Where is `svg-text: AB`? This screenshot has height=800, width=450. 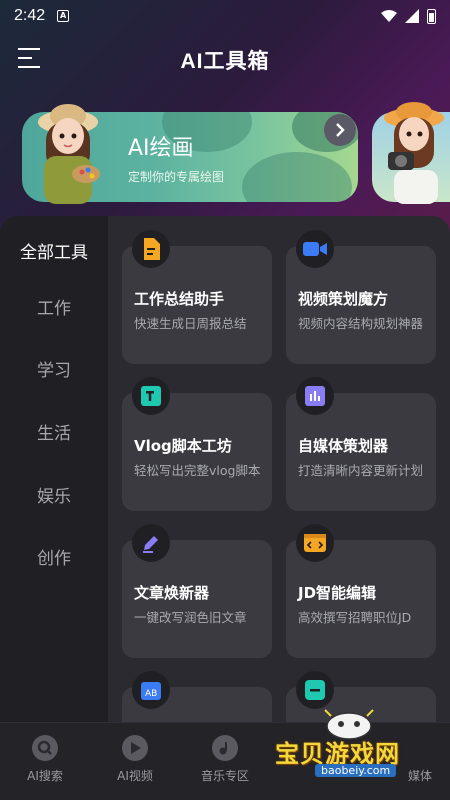
svg-text: AB is located at coordinates (151, 694).